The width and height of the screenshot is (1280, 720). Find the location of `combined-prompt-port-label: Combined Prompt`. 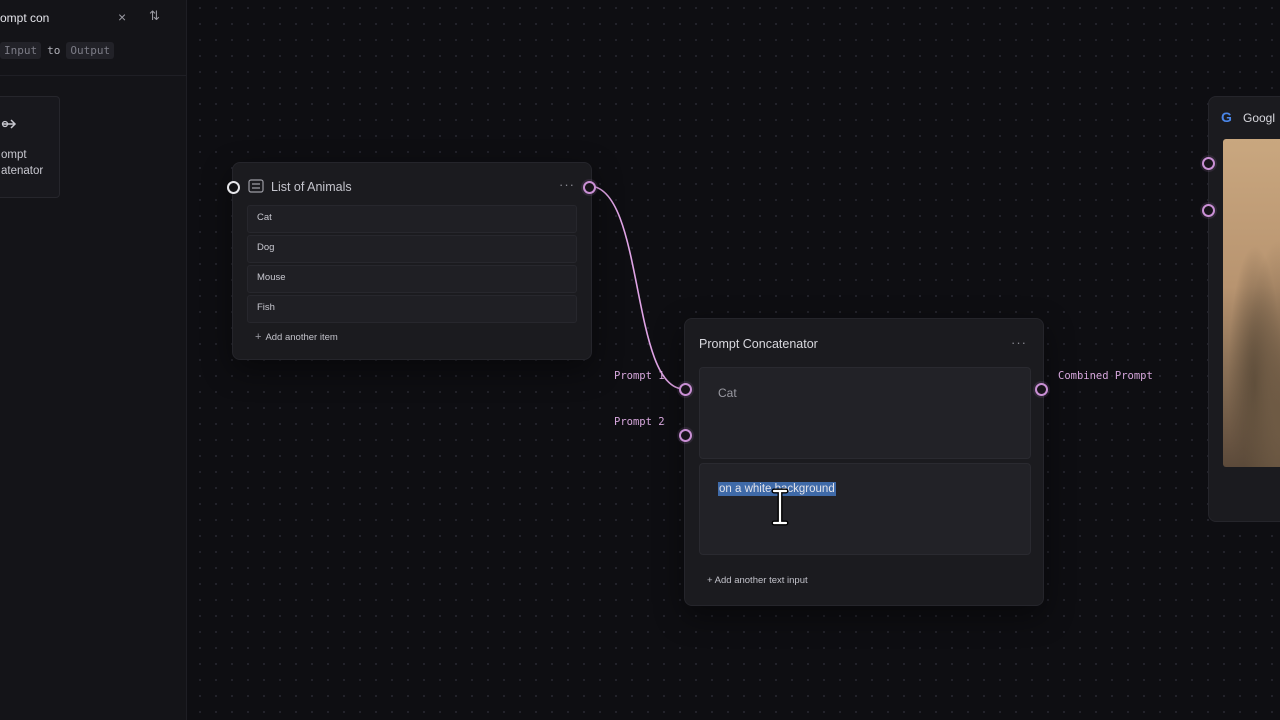

combined-prompt-port-label: Combined Prompt is located at coordinates (1105, 376).